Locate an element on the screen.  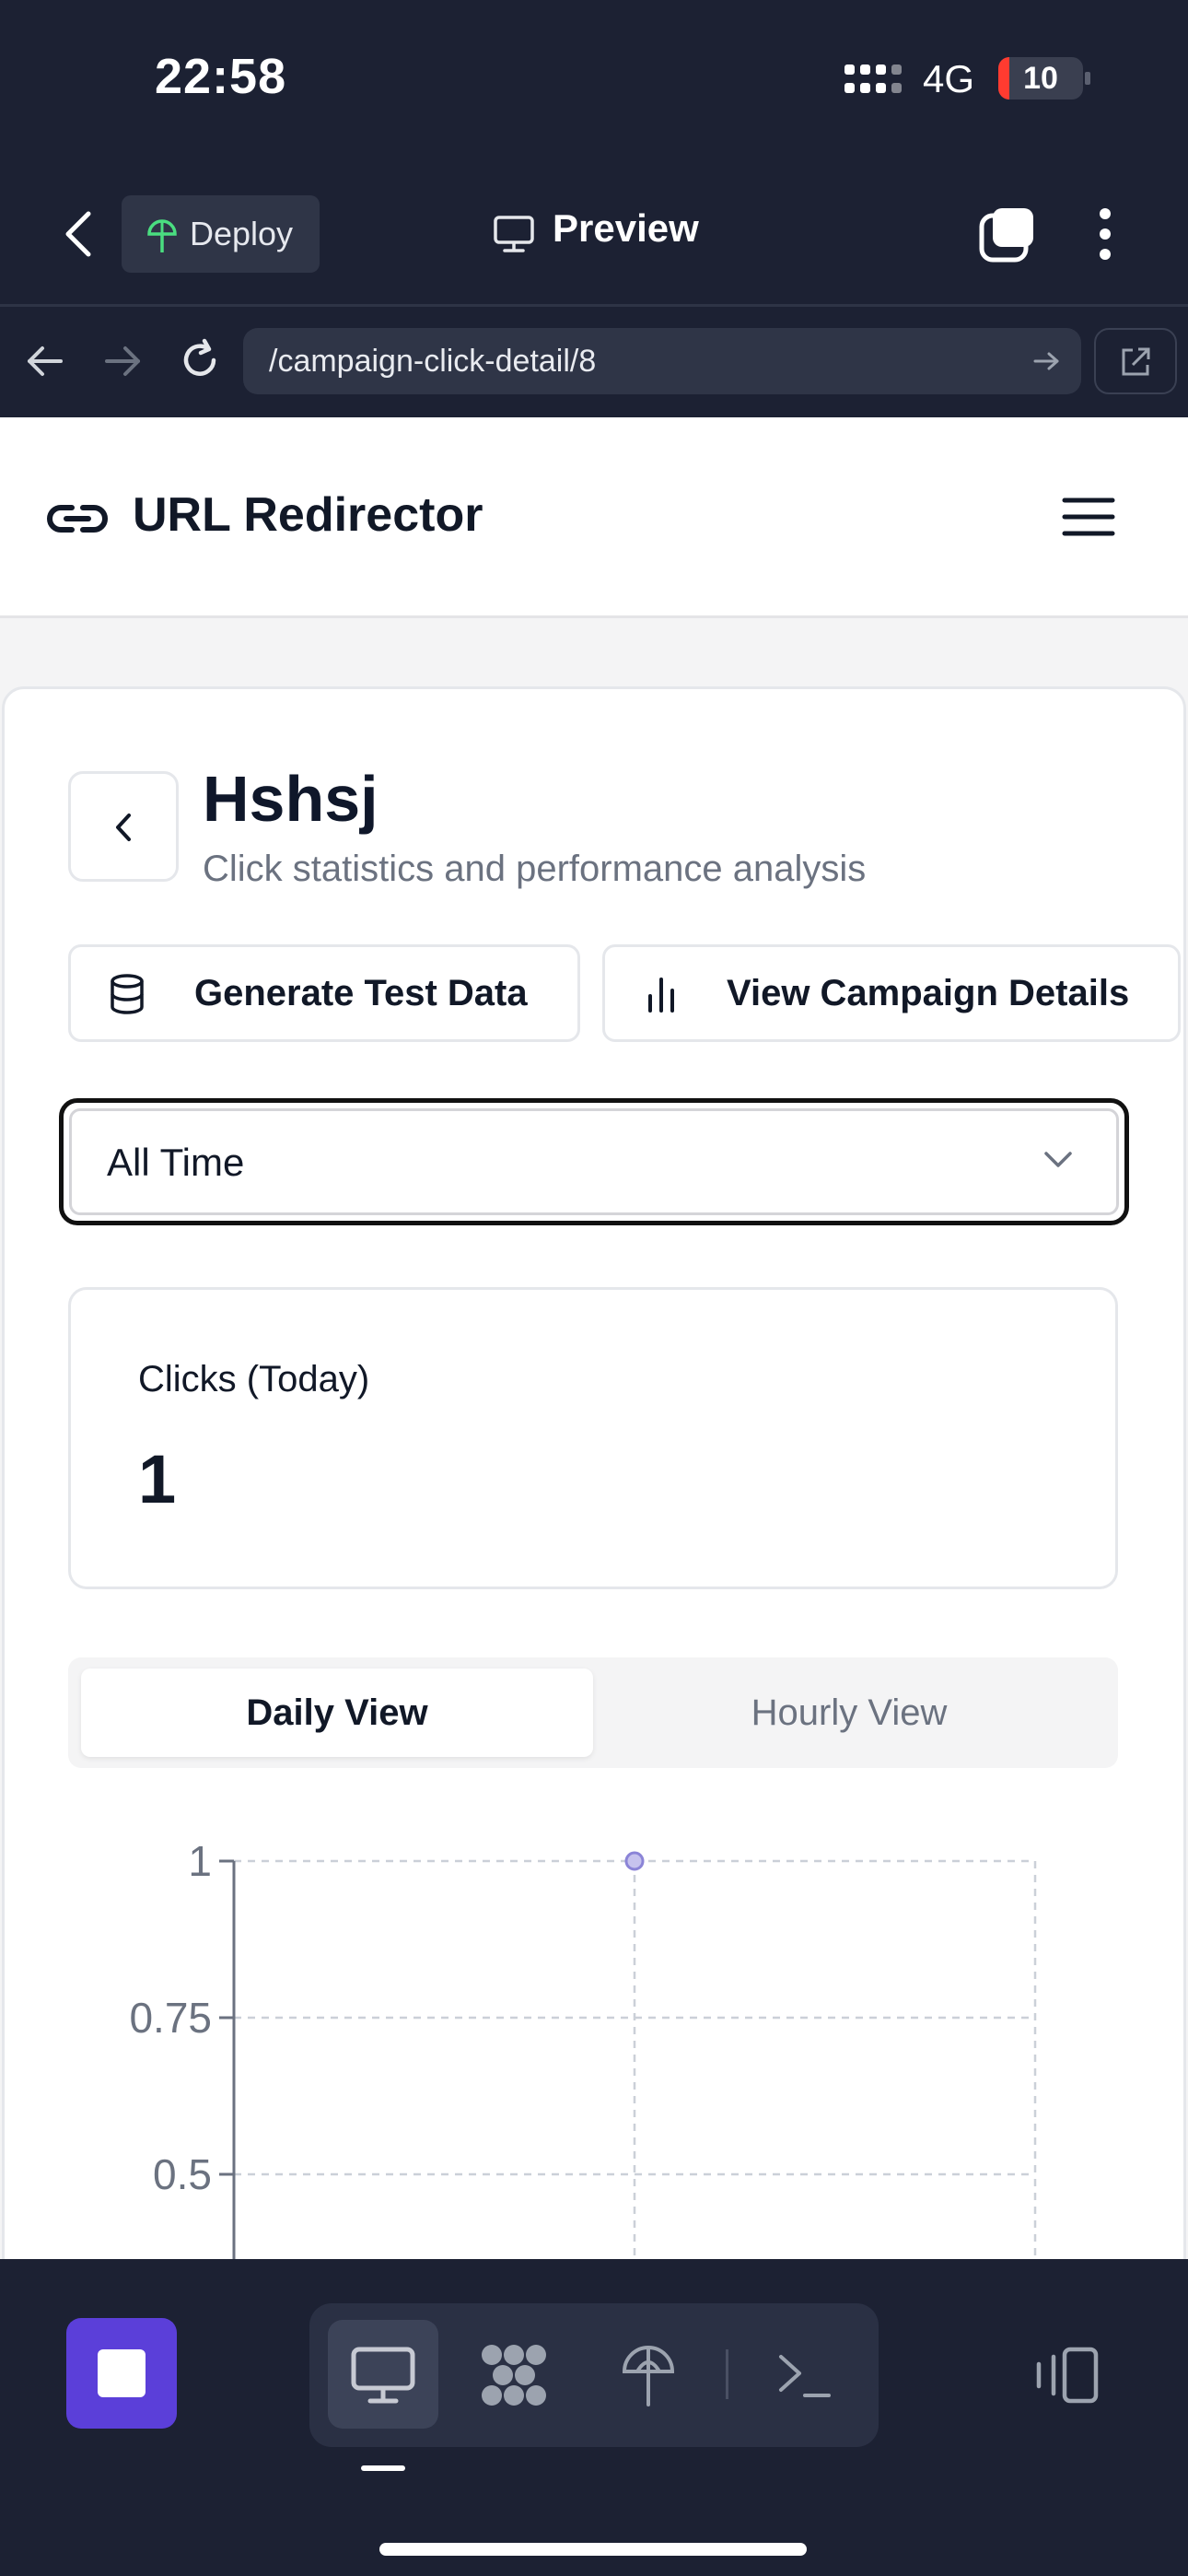
deploy-tool-icon is located at coordinates (648, 2376).